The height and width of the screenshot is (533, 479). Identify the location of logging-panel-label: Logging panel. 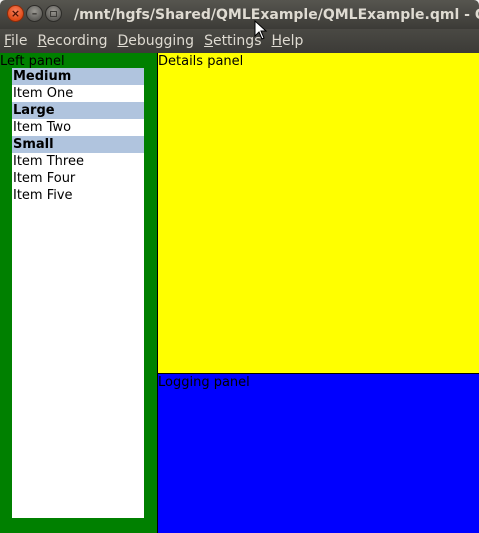
(204, 382).